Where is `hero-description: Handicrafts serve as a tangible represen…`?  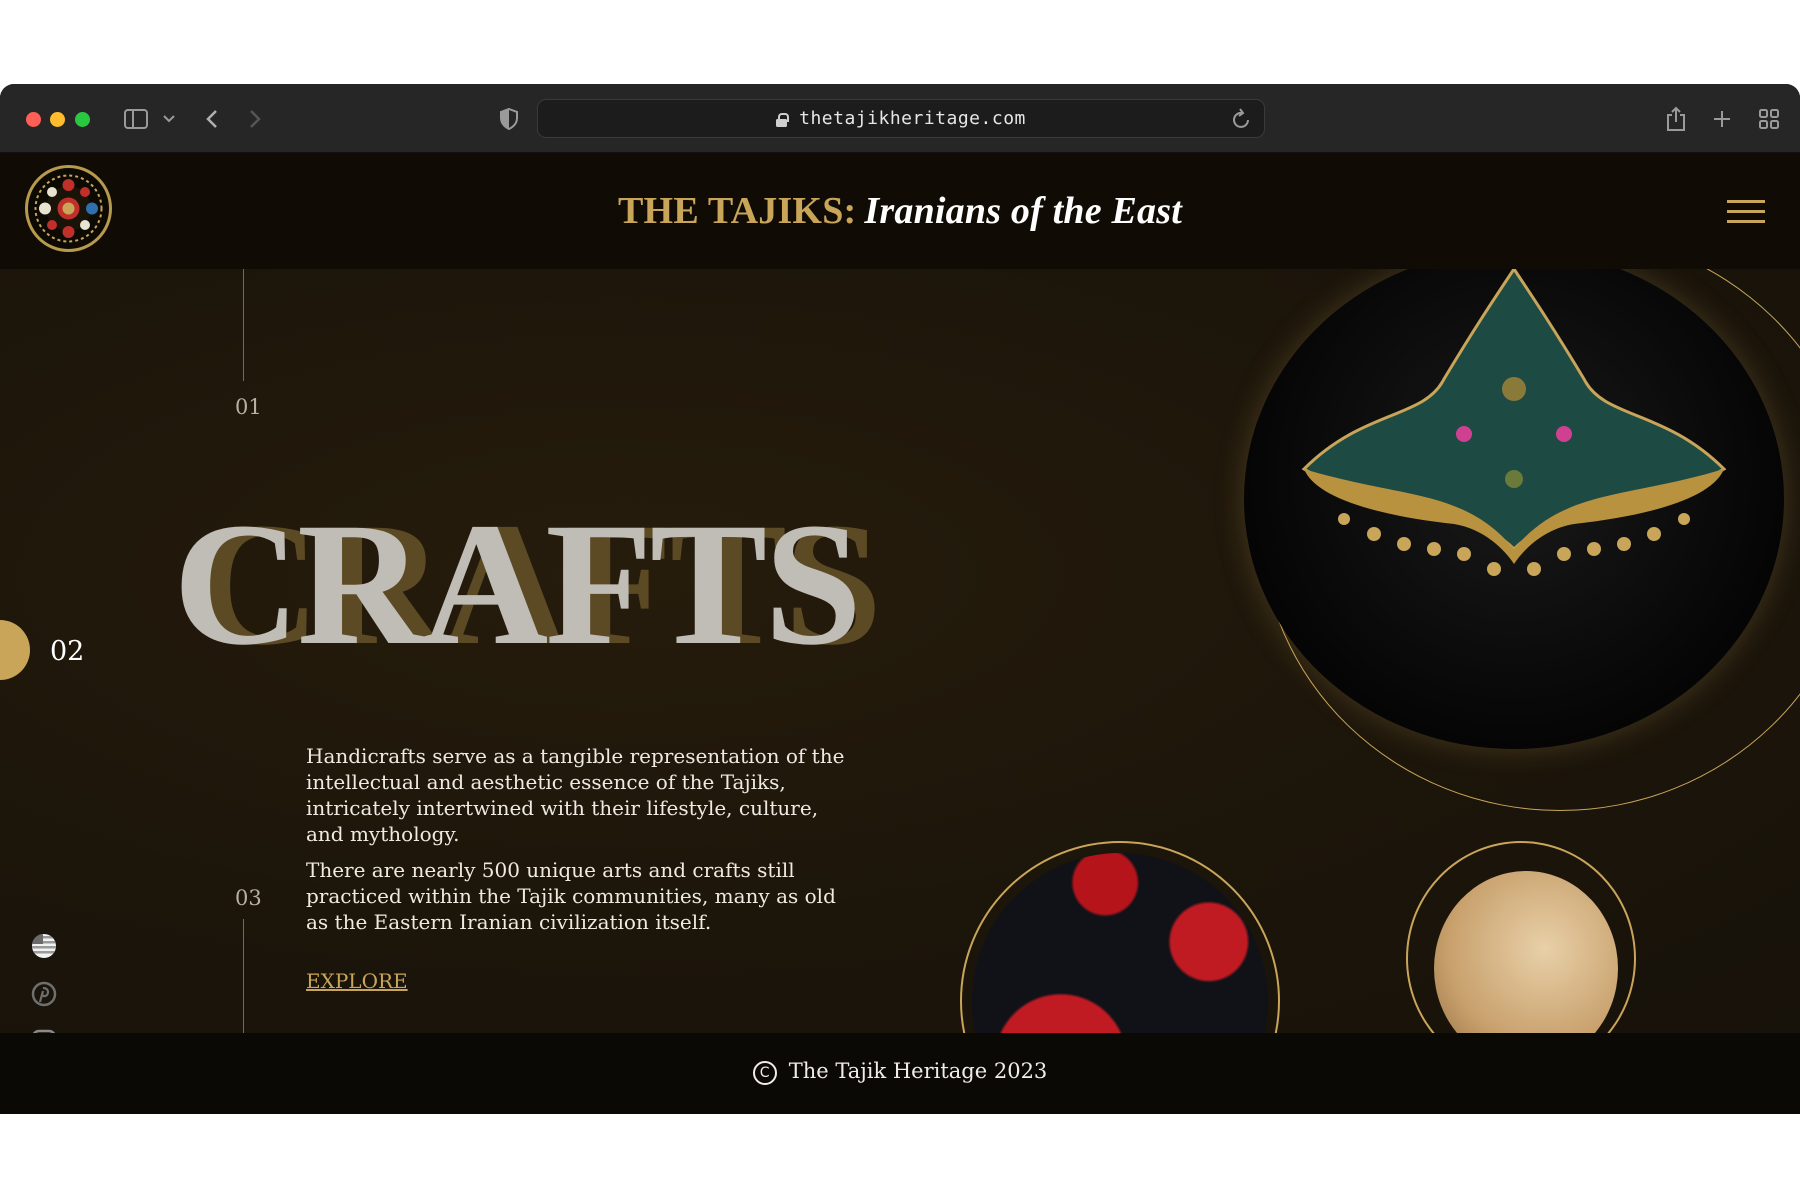
hero-description: Handicrafts serve as a tangible represen… is located at coordinates (576, 844).